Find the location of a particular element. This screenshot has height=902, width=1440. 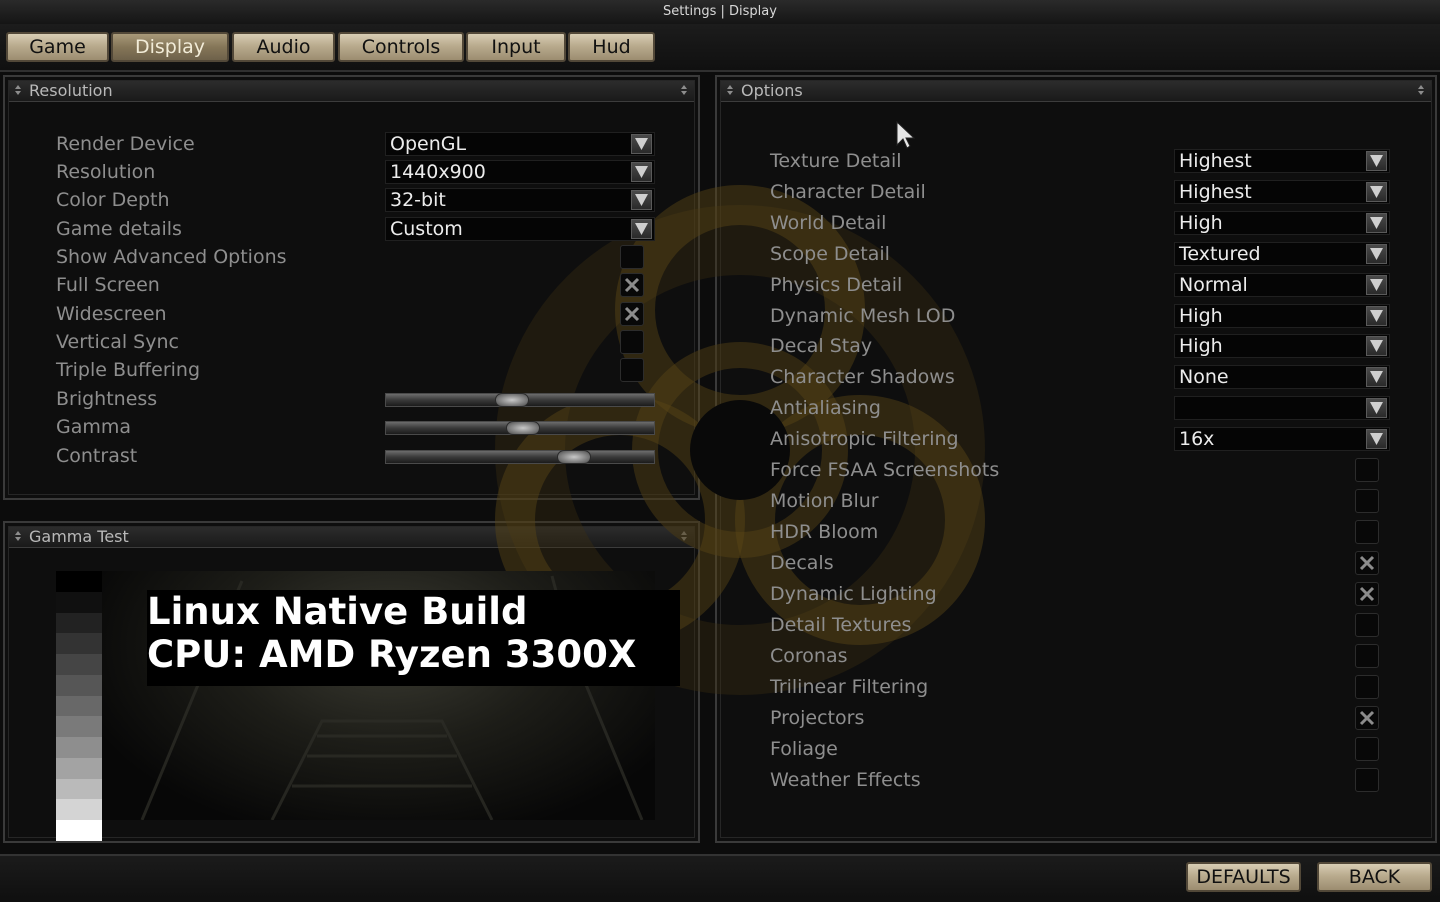

tab-controls: Controls is located at coordinates (401, 47).